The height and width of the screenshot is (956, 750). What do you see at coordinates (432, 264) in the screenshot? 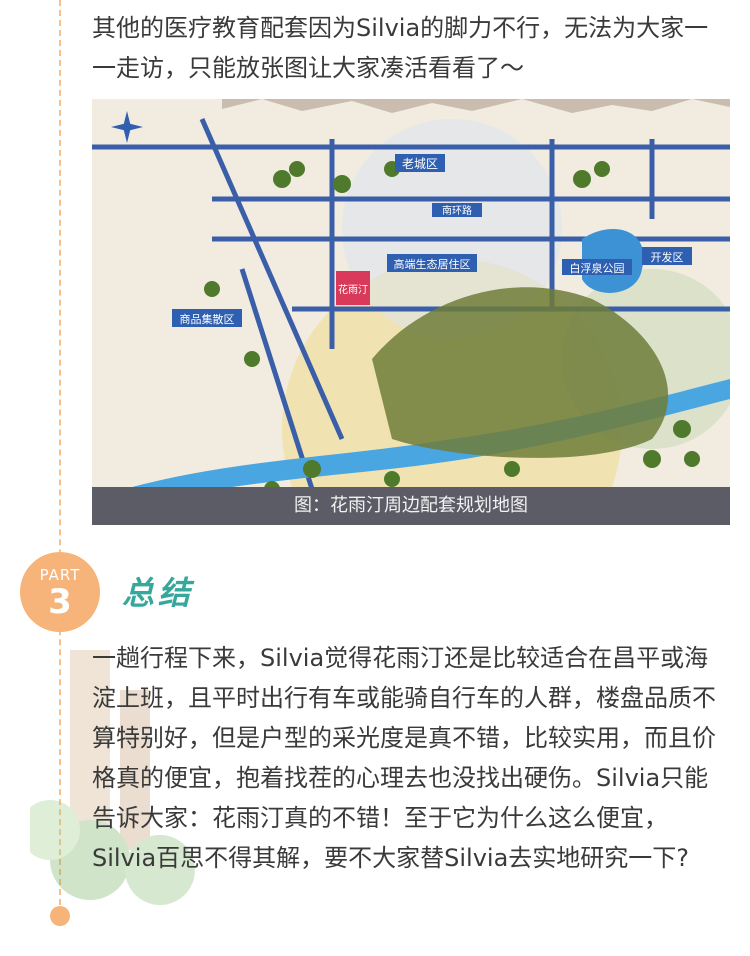
I see `map-label-residential: 高端生态居住区` at bounding box center [432, 264].